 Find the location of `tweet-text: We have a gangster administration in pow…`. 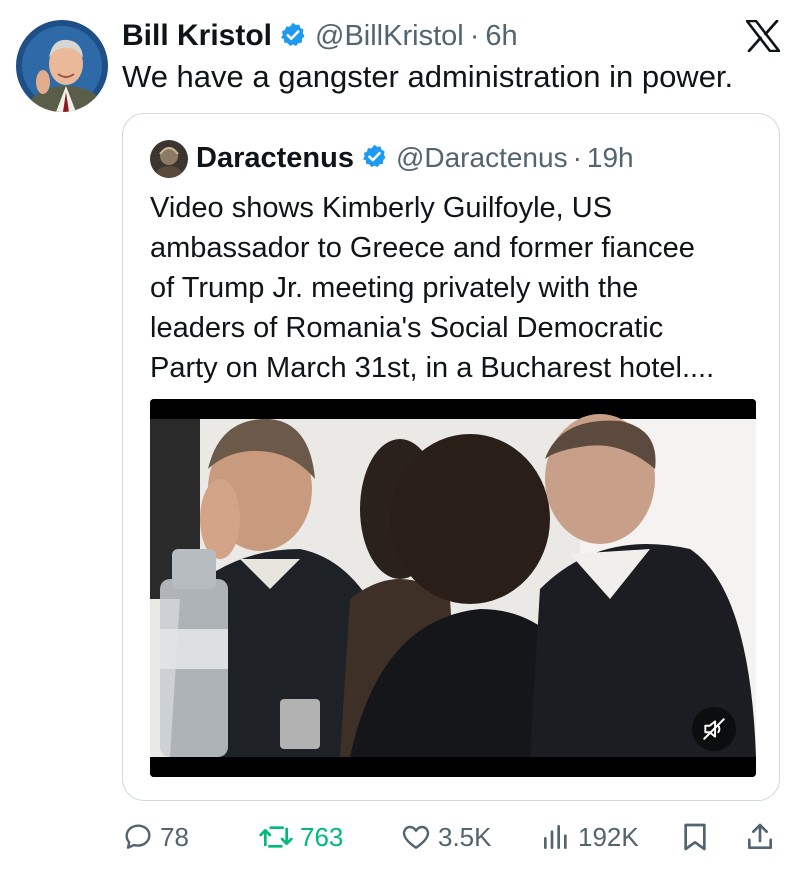

tweet-text: We have a gangster administration in pow… is located at coordinates (428, 76).